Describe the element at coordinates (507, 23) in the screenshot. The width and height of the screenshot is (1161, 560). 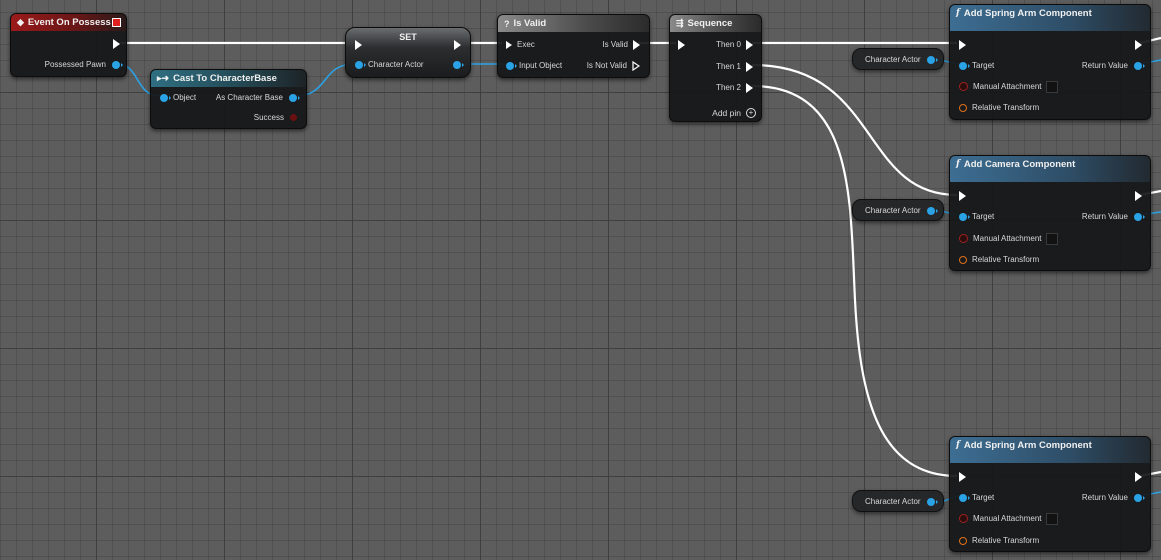
I see `question-mark-icon: ?` at that location.